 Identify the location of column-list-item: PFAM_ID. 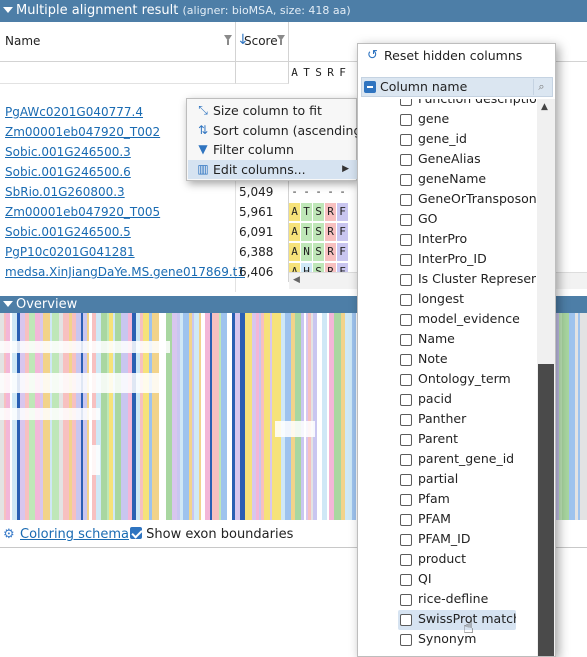
(468, 540).